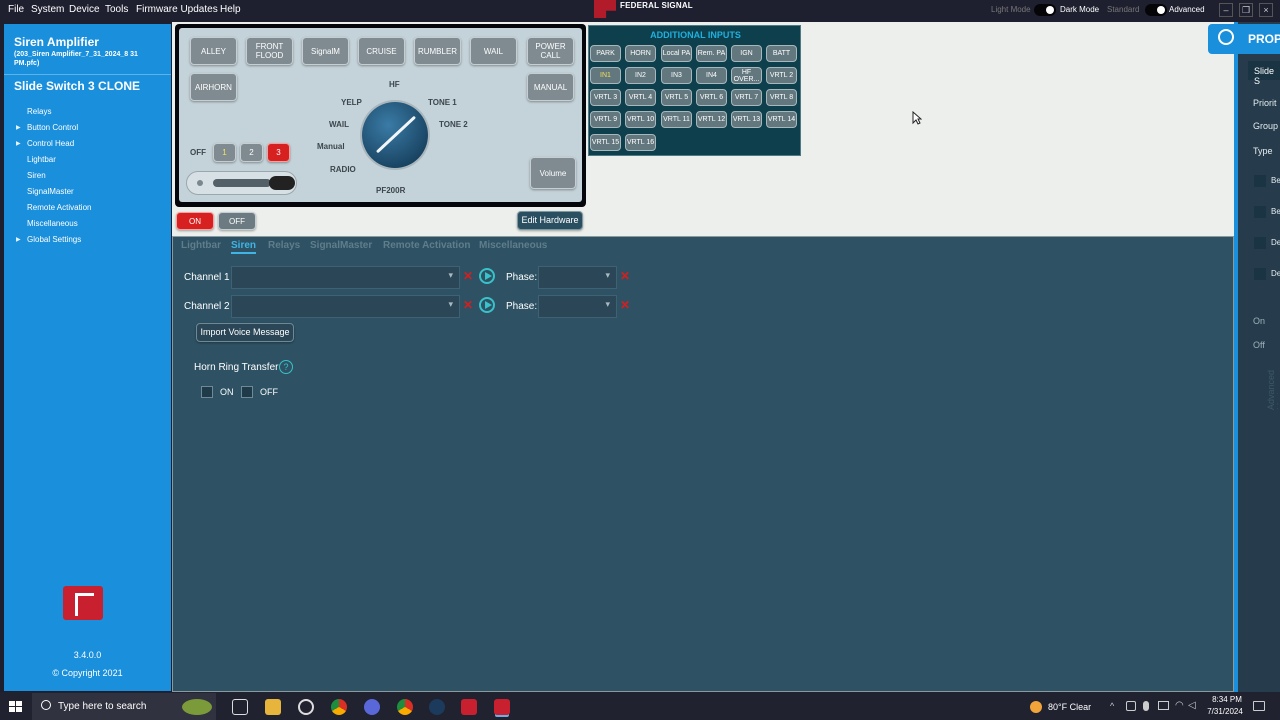 The image size is (1280, 720). What do you see at coordinates (781, 97) in the screenshot?
I see `input-vrtl-8: VRTL 8` at bounding box center [781, 97].